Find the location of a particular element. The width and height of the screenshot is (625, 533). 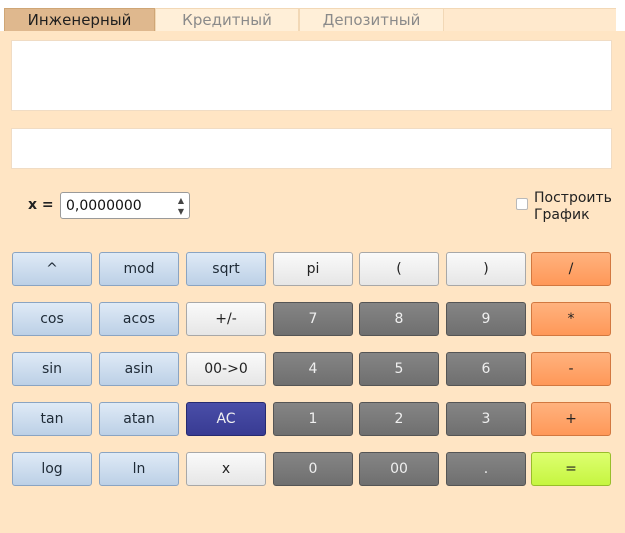

key-2: 2 is located at coordinates (399, 419).